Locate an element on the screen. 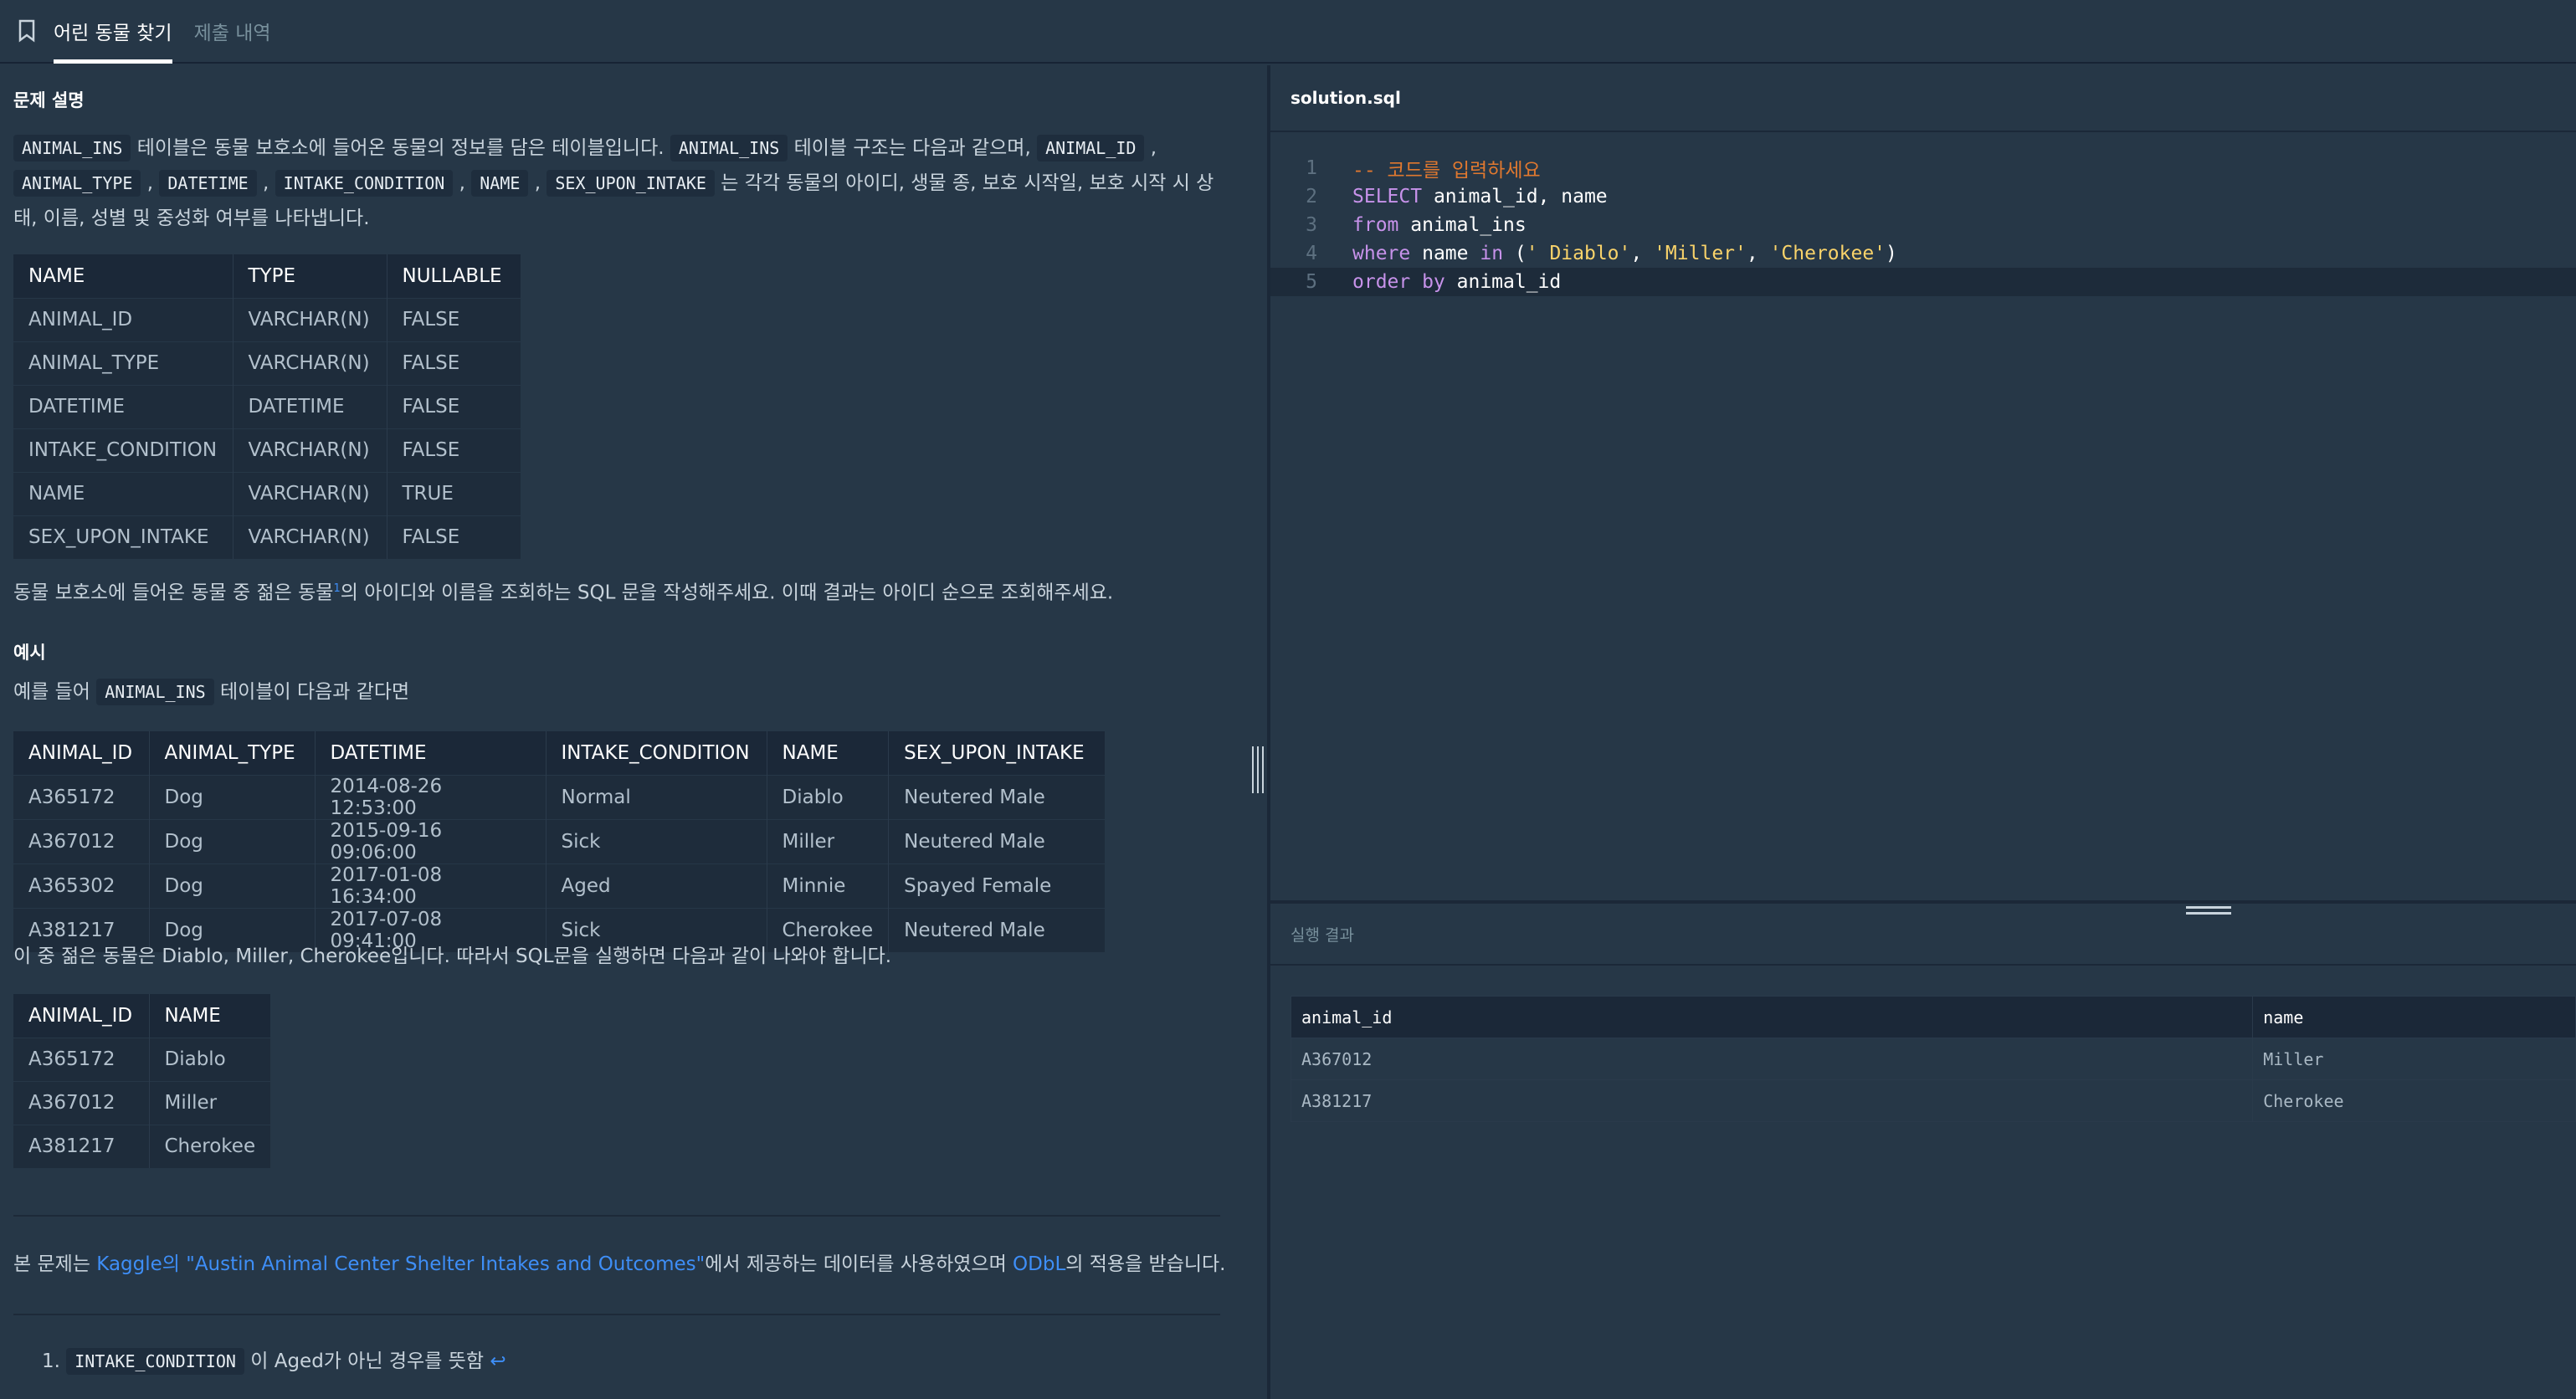 The height and width of the screenshot is (1399, 2576). intro-text: 테이블은 동물 보호소에 들어온 동물의 정보를 담은 테이블입니다. is located at coordinates (400, 148).